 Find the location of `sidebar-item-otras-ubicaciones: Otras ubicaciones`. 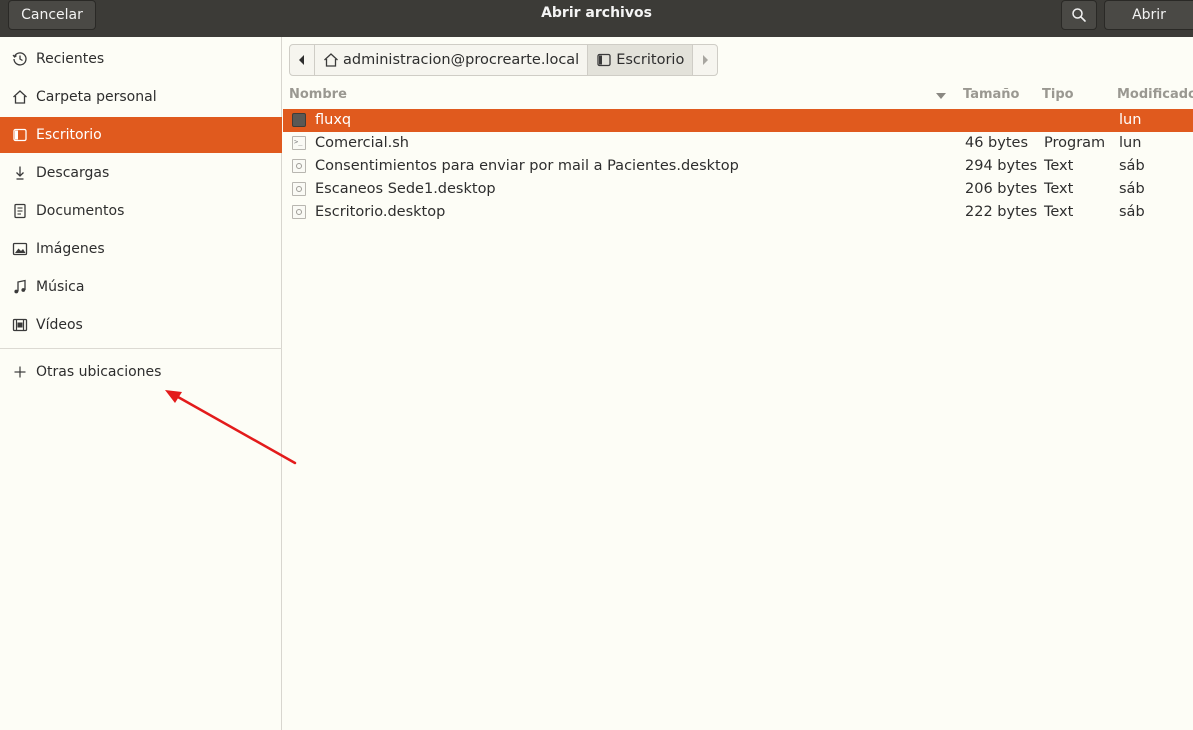

sidebar-item-otras-ubicaciones: Otras ubicaciones is located at coordinates (141, 372).